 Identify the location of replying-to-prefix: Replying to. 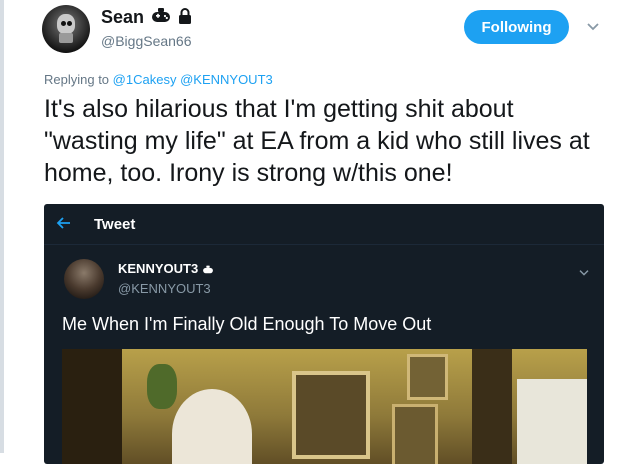
(77, 79).